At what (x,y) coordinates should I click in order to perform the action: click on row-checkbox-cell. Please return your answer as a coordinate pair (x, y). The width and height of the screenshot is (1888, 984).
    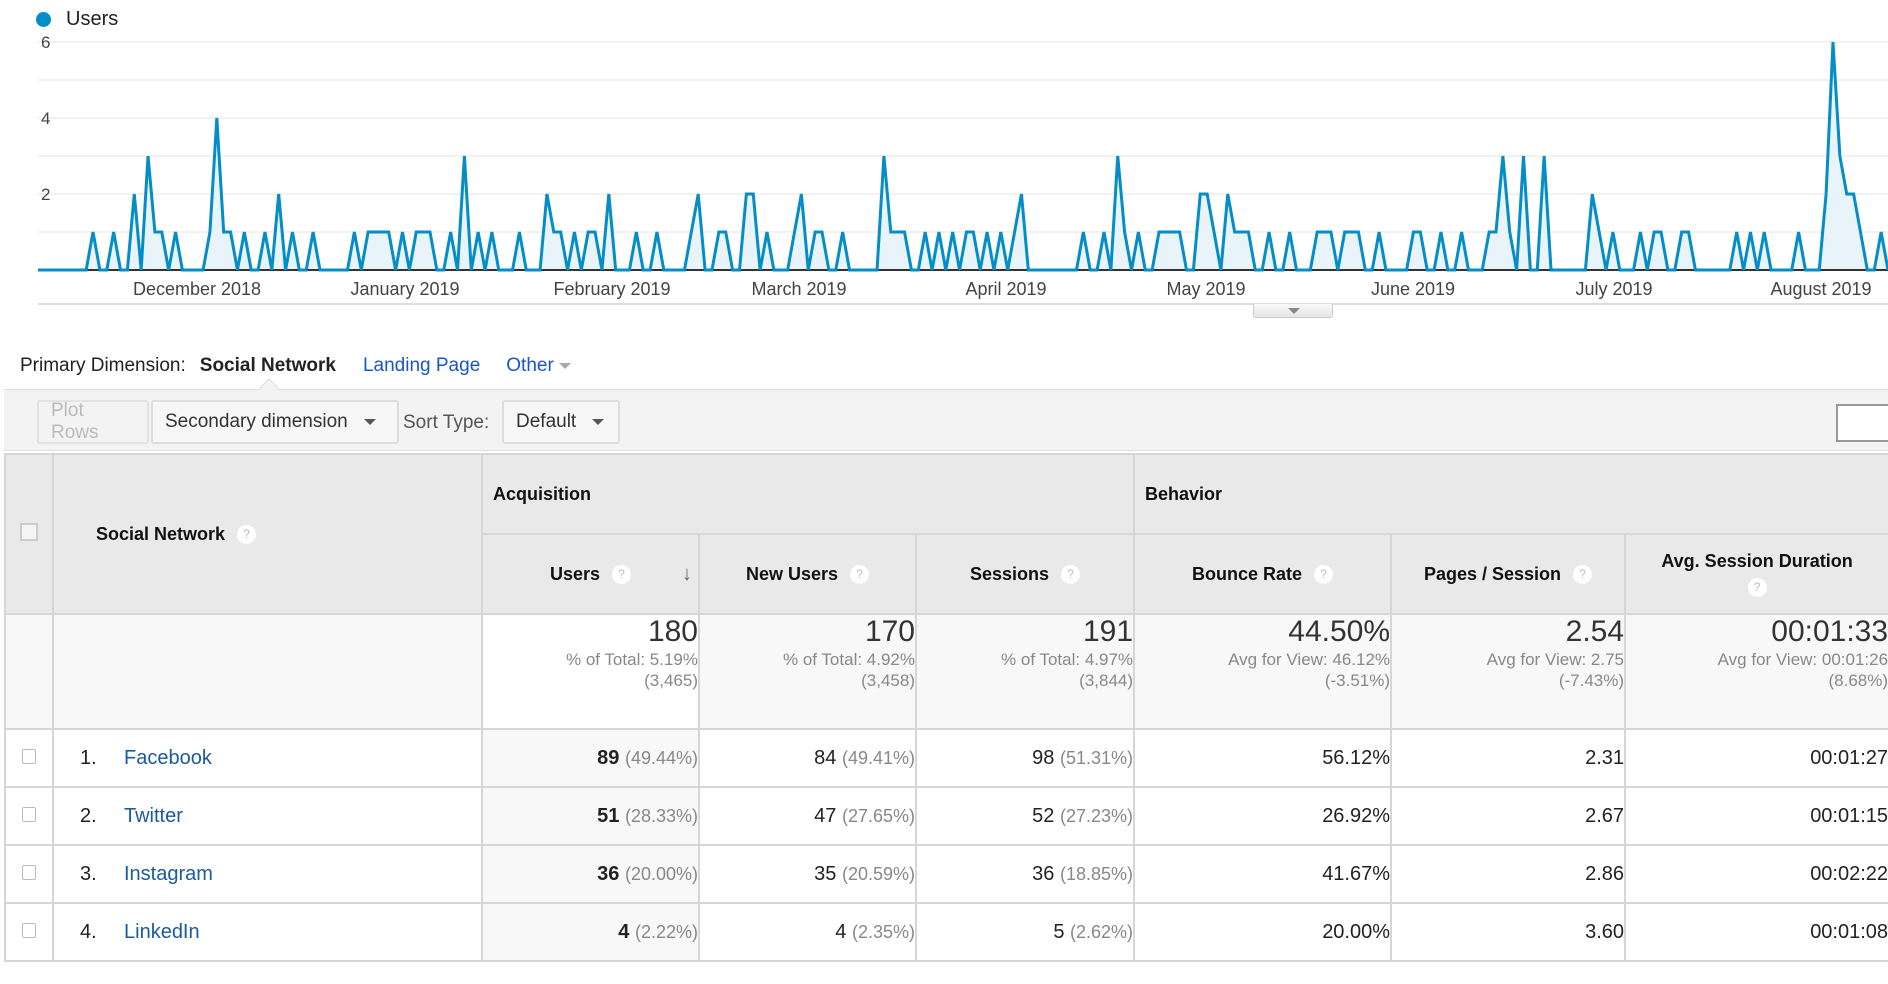
    Looking at the image, I should click on (29, 816).